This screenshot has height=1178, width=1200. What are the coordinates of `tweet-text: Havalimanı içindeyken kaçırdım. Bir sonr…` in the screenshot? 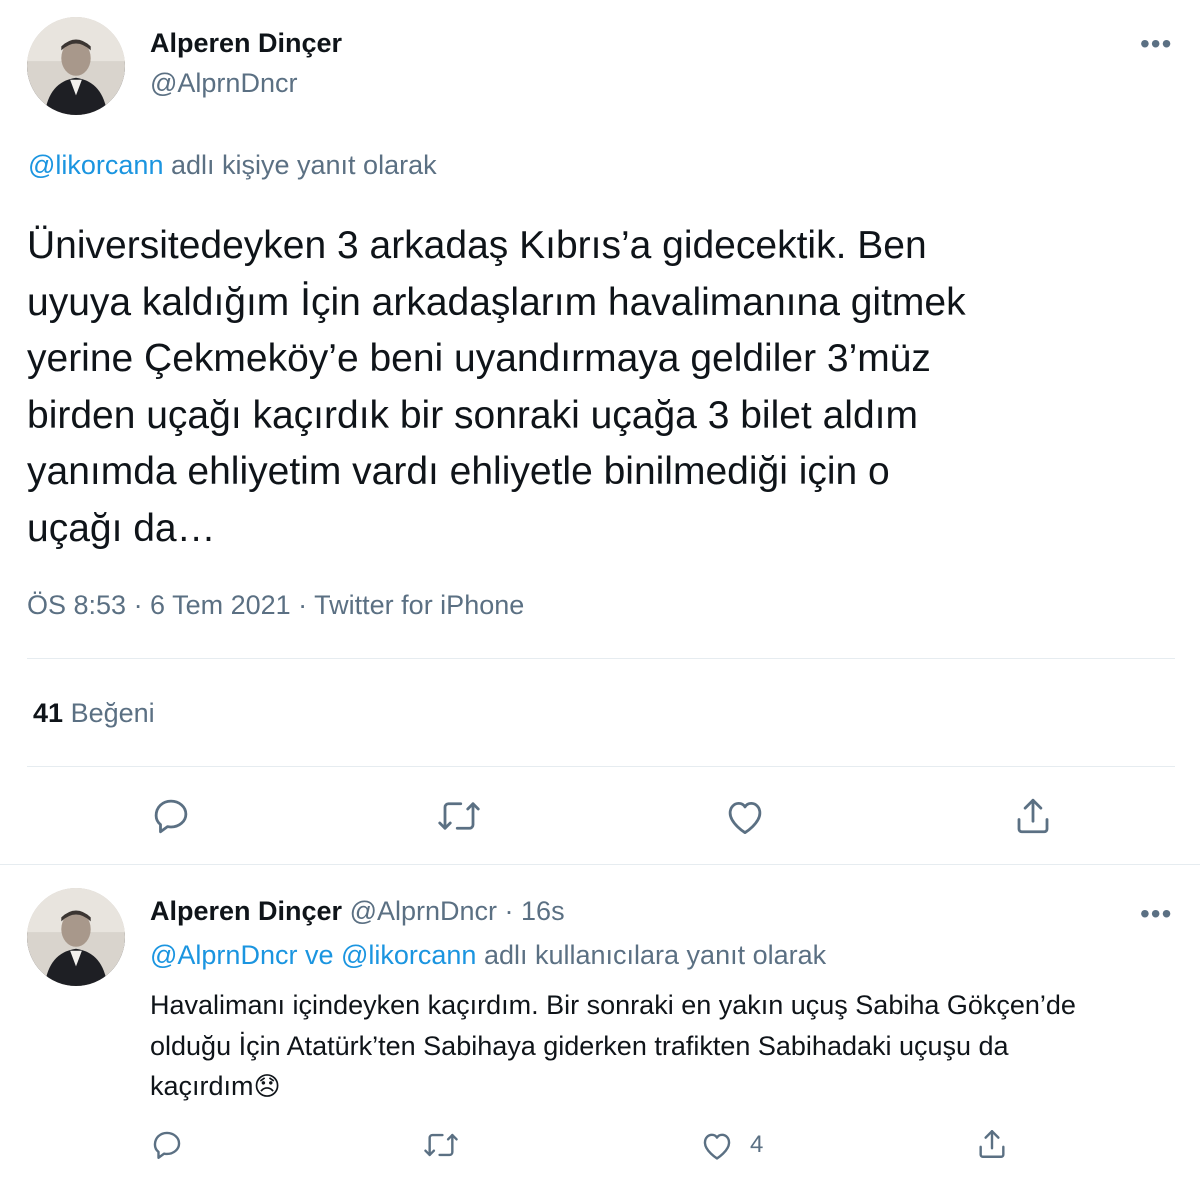 It's located at (613, 1046).